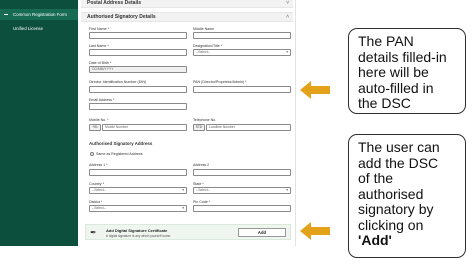  I want to click on callout-line: auto-filled in, so click(396, 87).